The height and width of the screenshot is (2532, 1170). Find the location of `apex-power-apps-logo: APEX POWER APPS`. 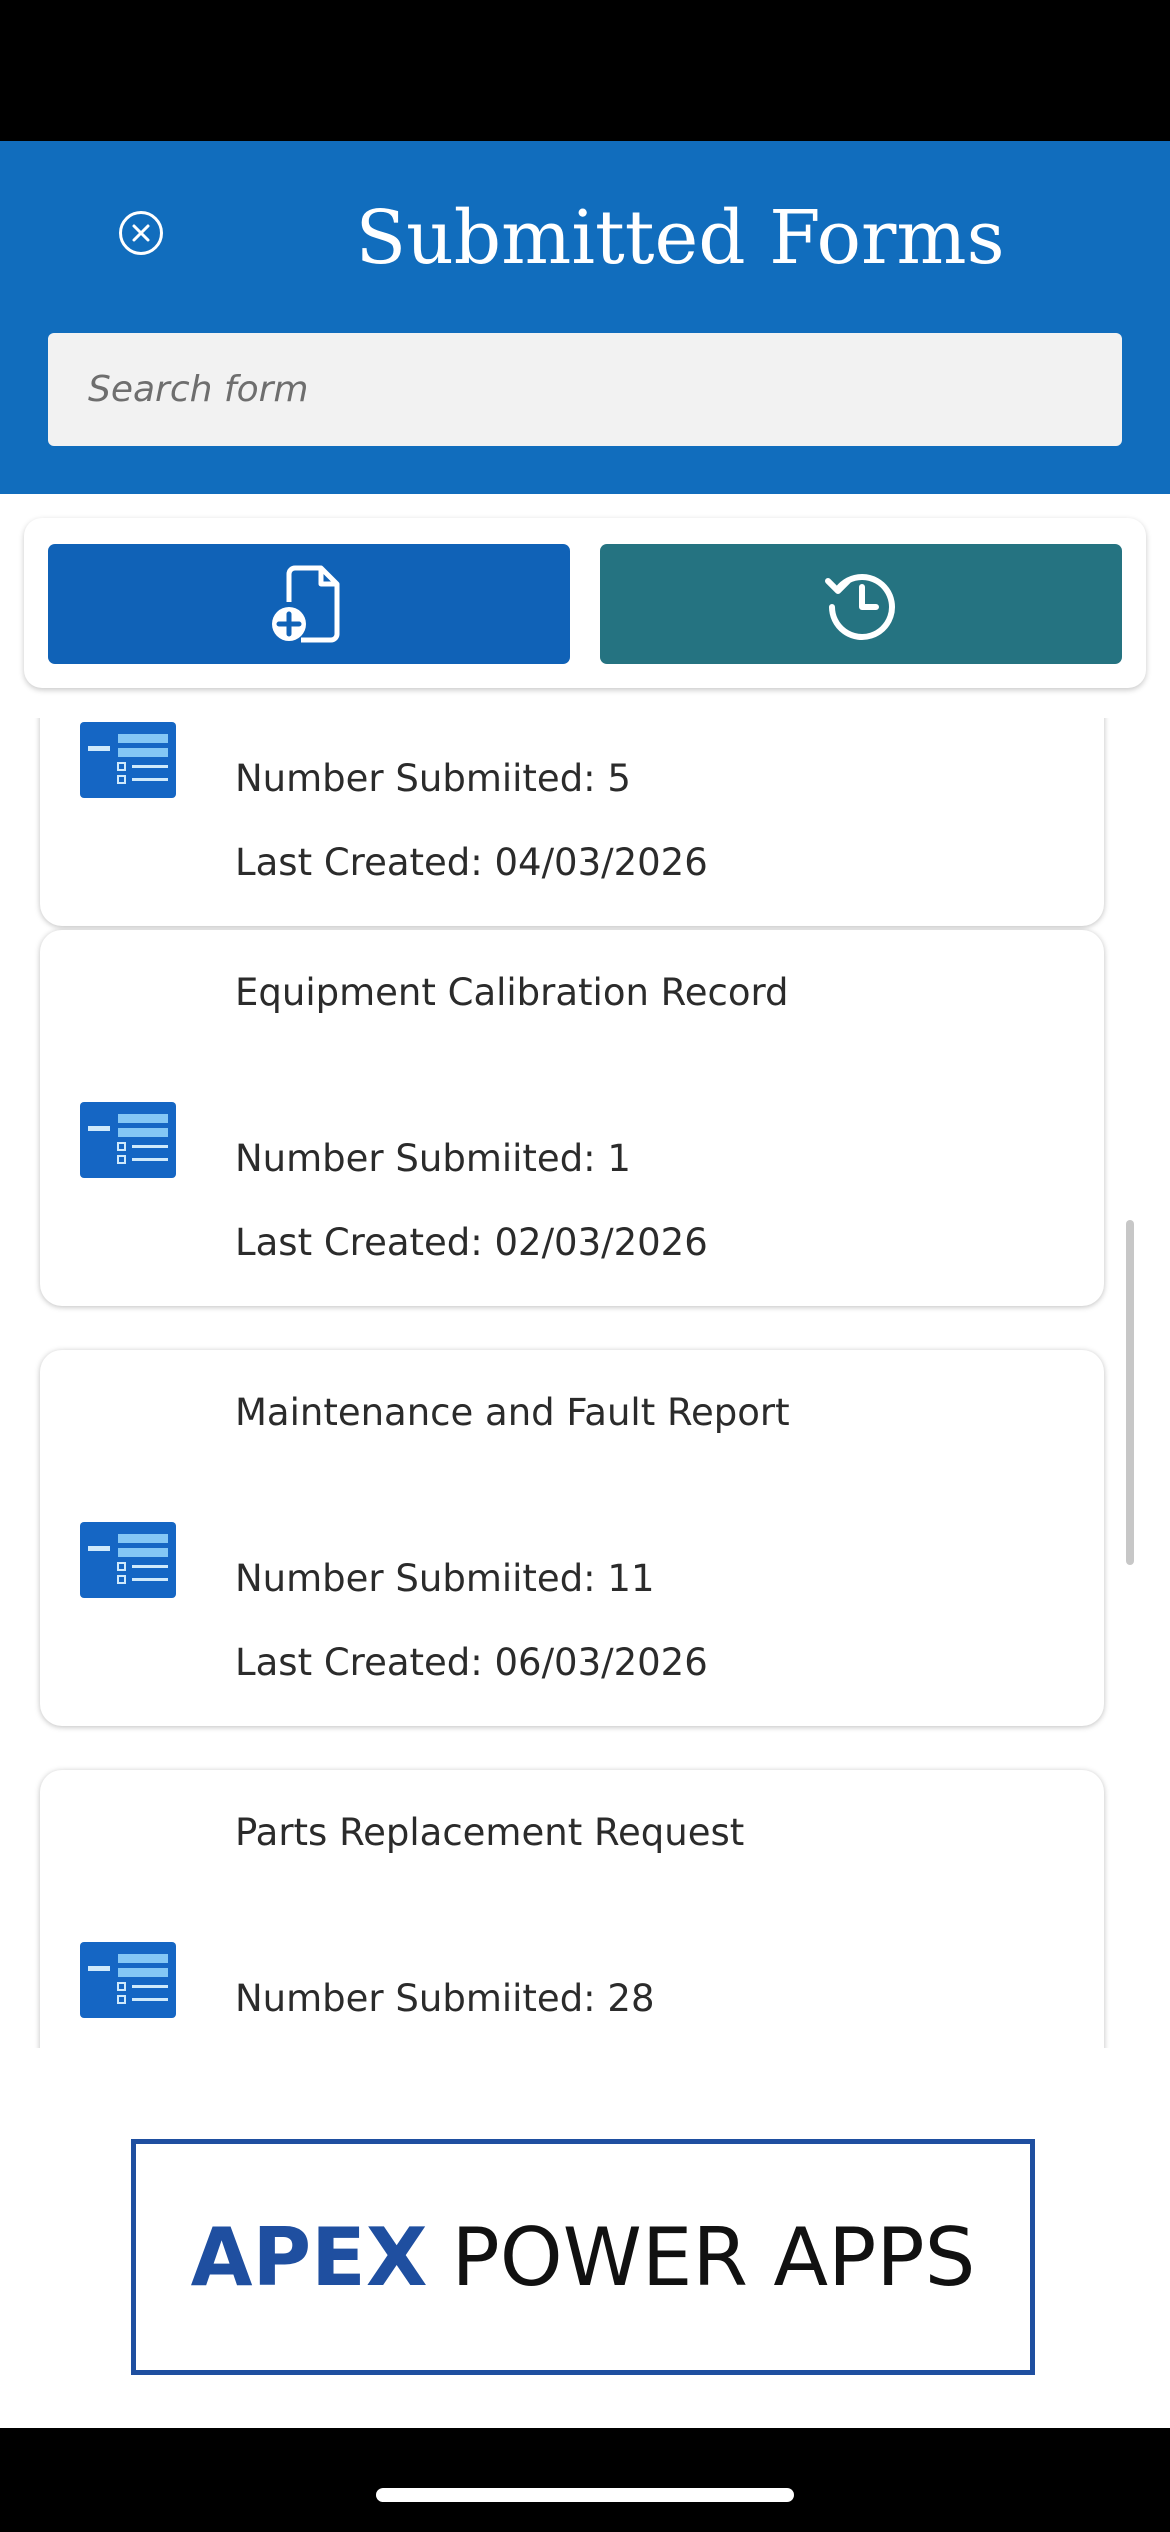

apex-power-apps-logo: APEX POWER APPS is located at coordinates (583, 2257).